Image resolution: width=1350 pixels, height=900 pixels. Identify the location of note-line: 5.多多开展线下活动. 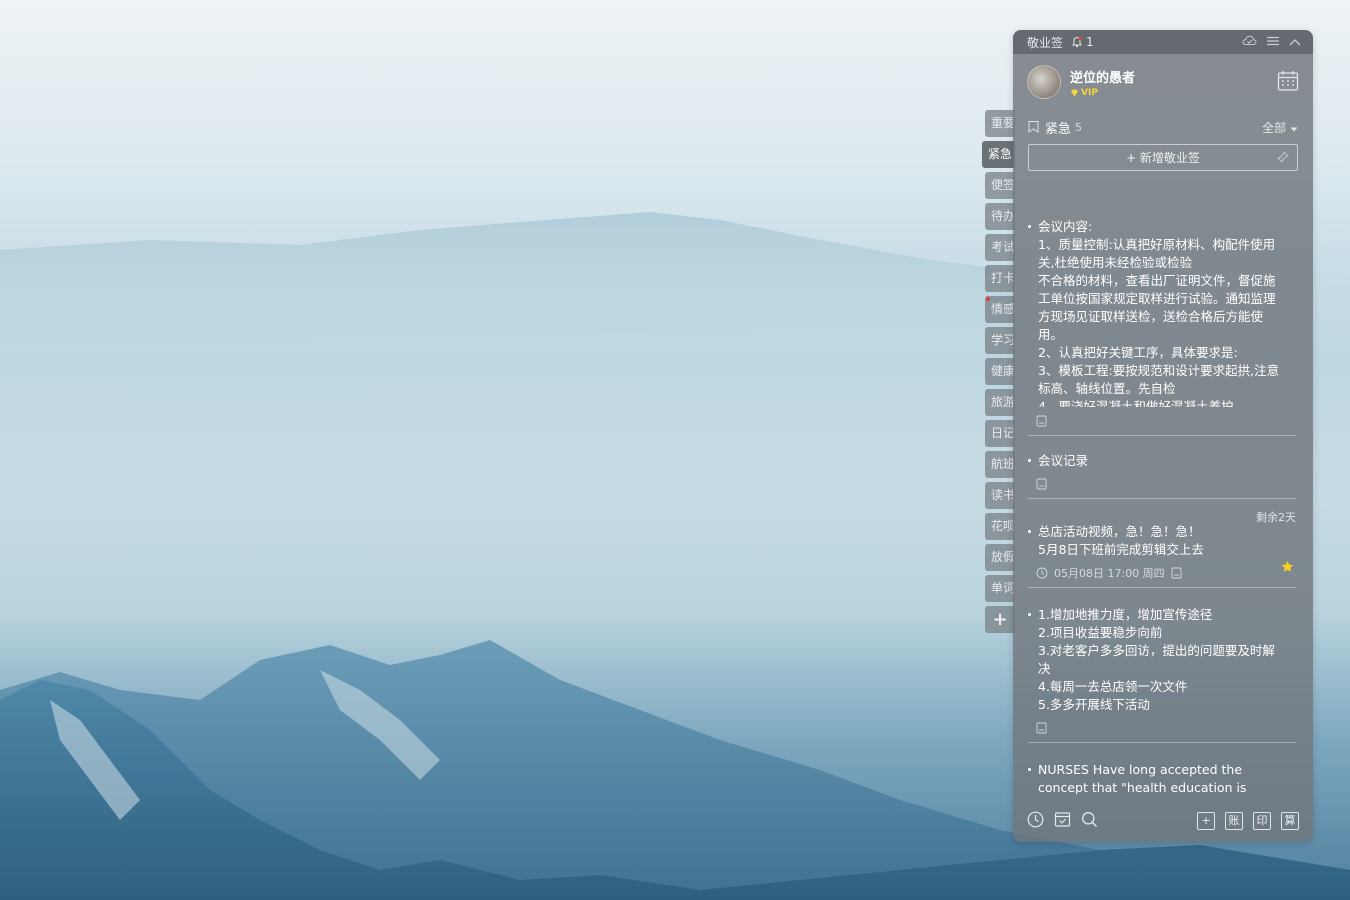
(1094, 704).